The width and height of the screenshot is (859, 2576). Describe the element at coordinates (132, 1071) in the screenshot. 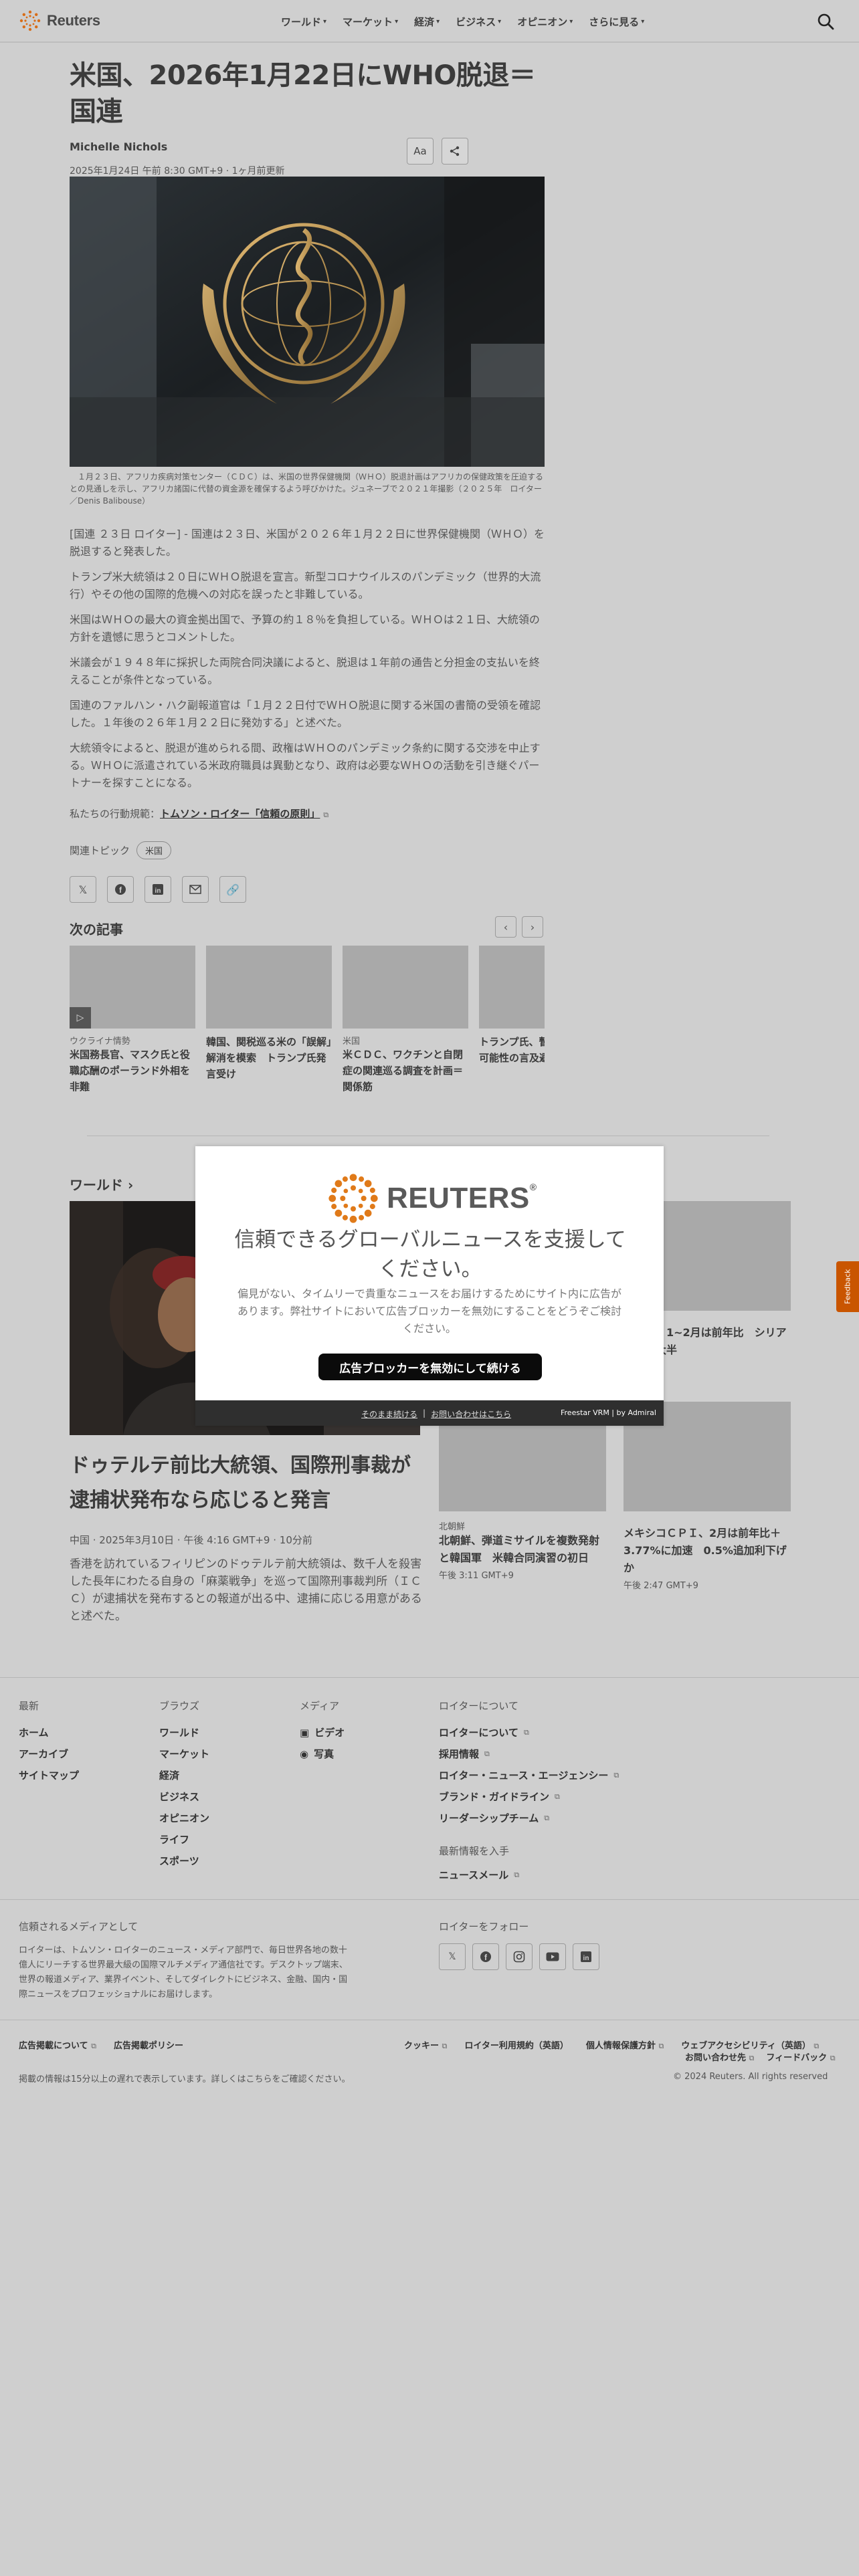

I see `card-title: 米国務長官、マスク氏と役職応酬のポーランド外相を非難` at that location.